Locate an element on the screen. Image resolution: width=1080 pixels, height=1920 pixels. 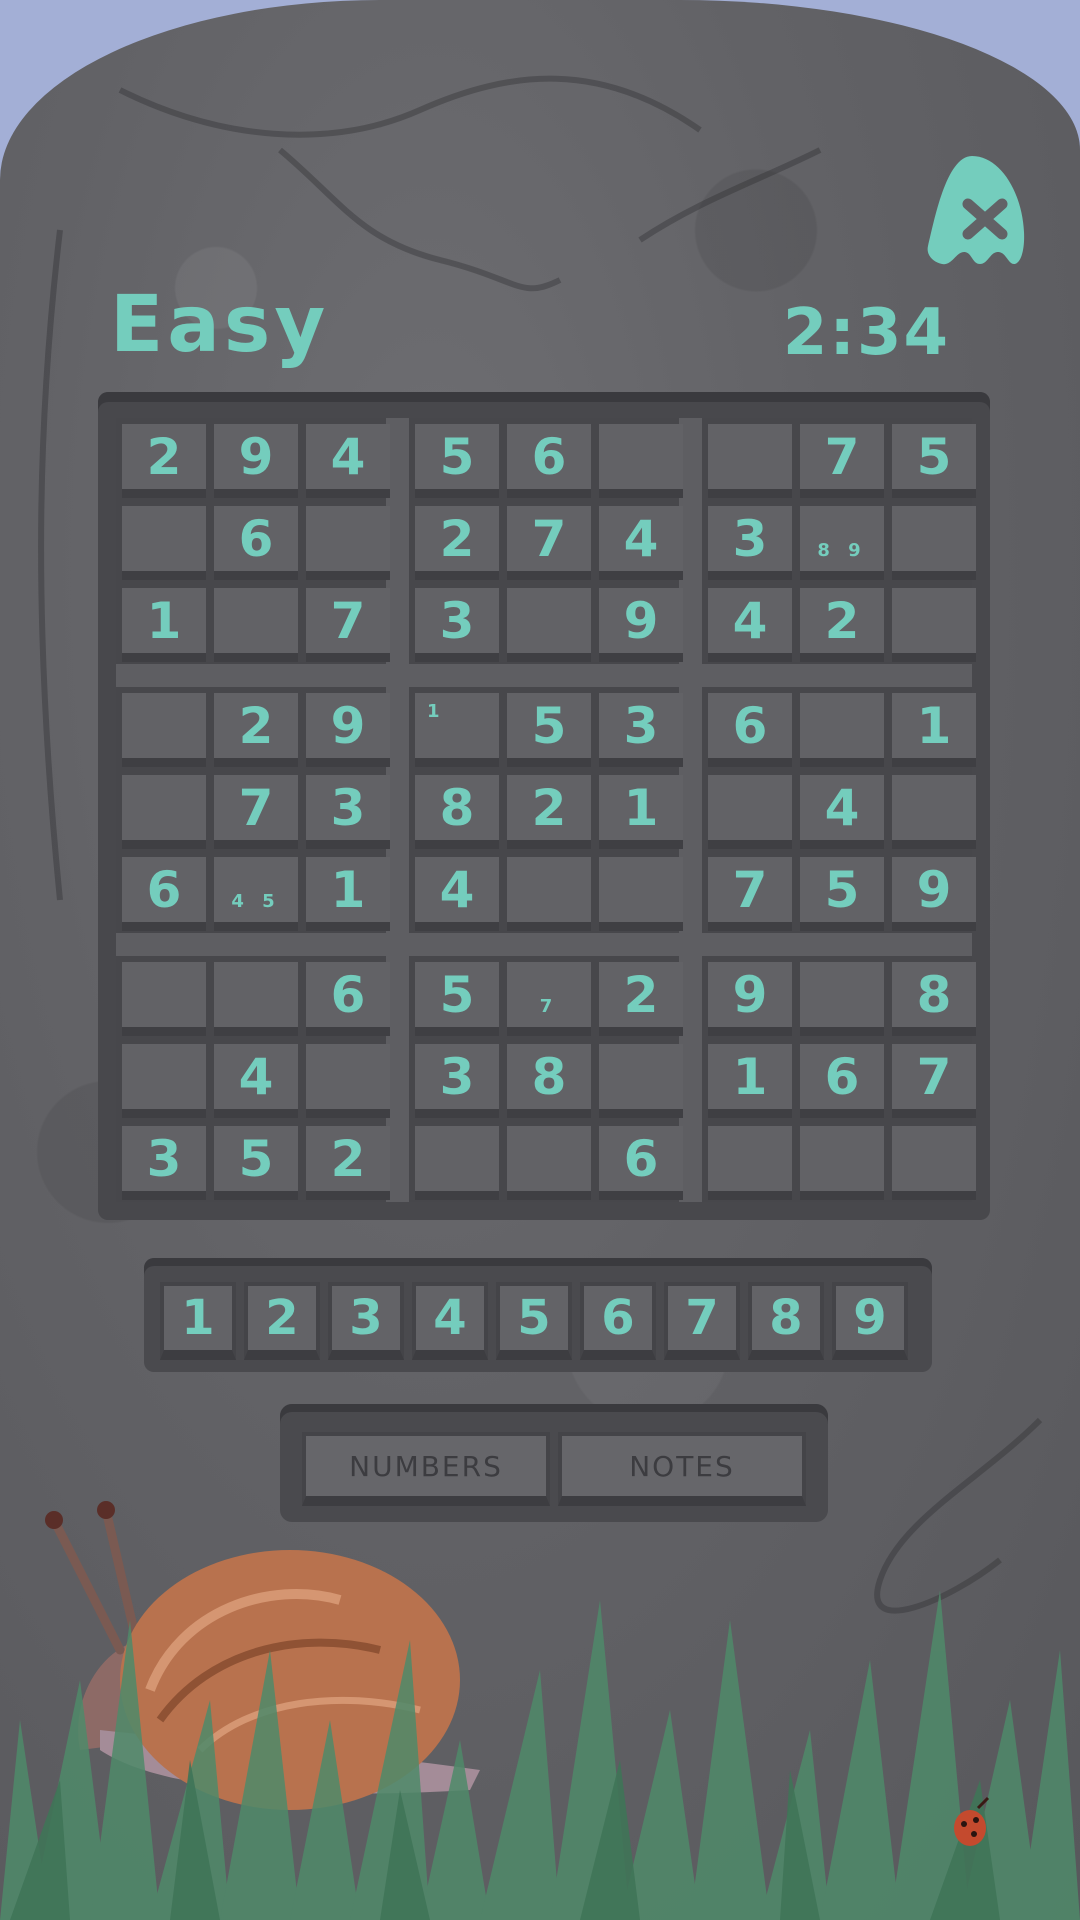
ghost-close-icon is located at coordinates (975, 211).